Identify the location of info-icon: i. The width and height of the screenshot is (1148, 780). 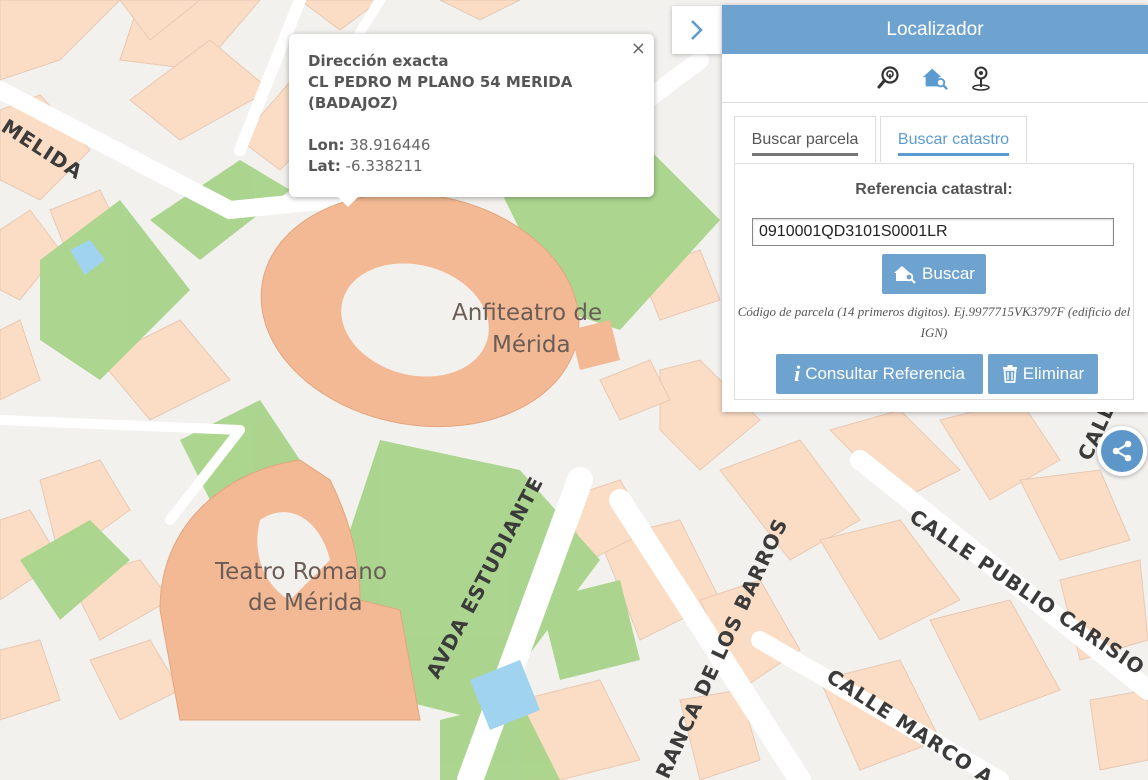
(797, 373).